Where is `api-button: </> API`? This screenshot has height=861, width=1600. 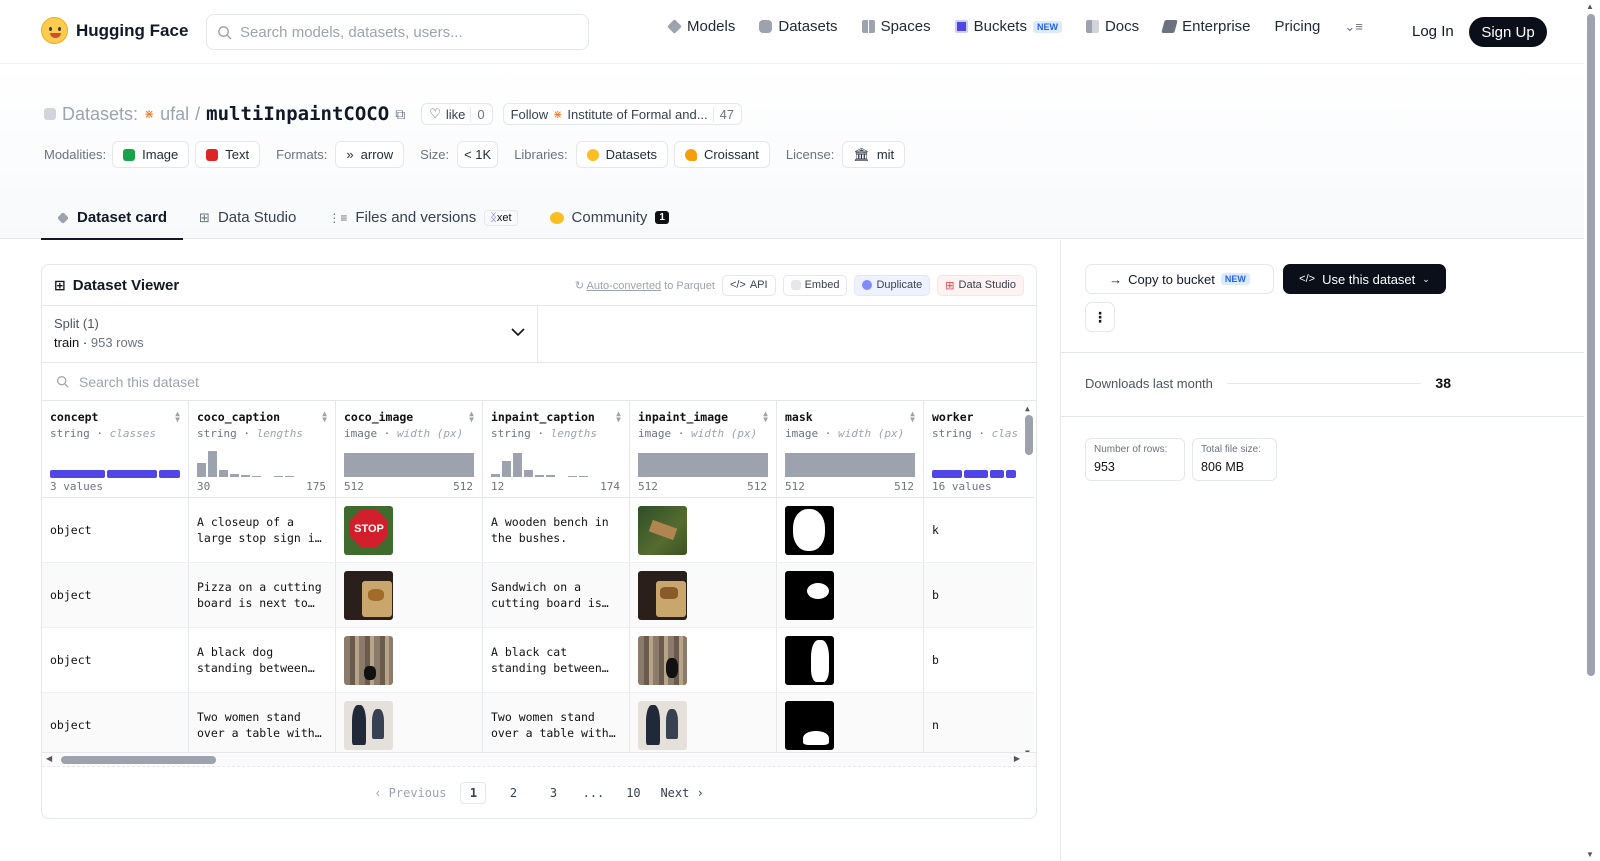 api-button: </> API is located at coordinates (748, 285).